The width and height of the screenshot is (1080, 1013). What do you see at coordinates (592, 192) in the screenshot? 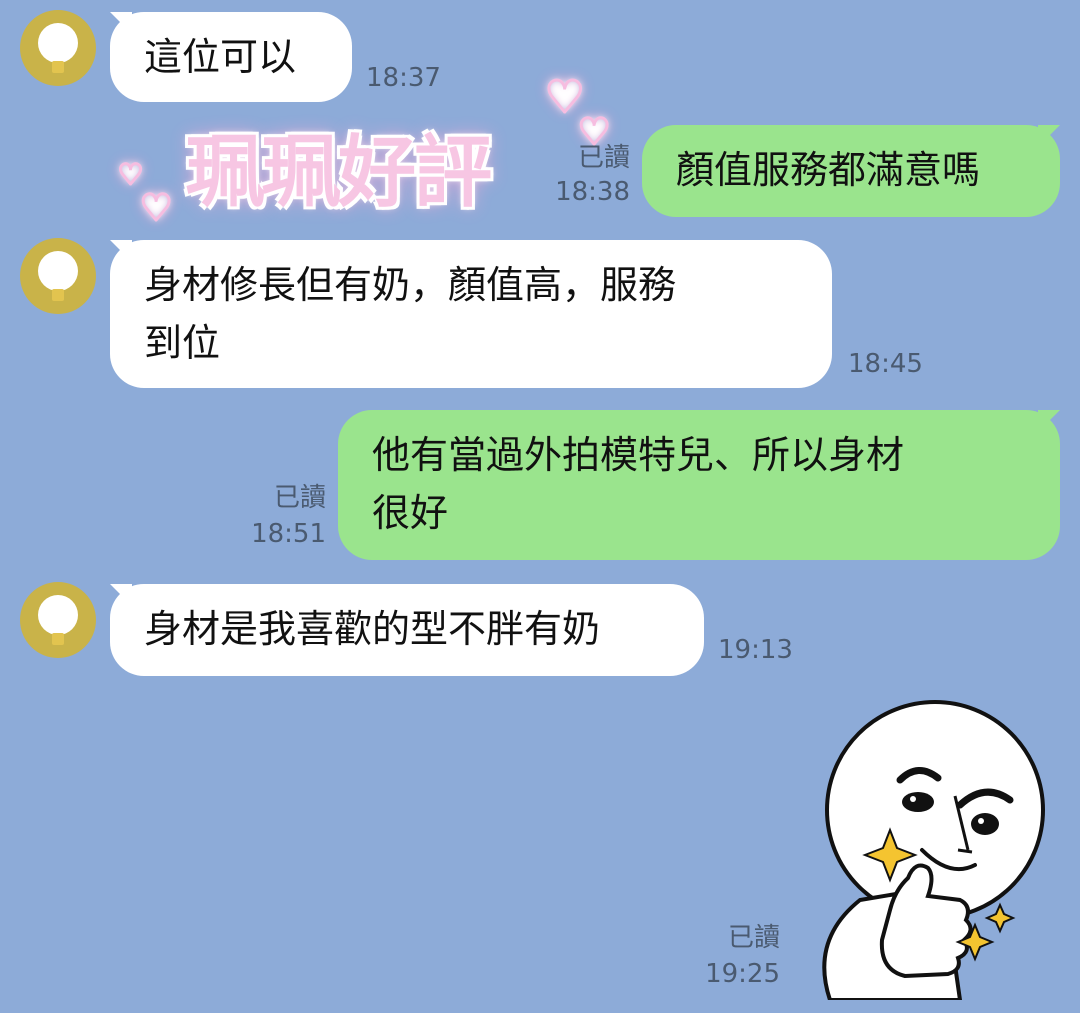
I see `message-time: 18:38` at bounding box center [592, 192].